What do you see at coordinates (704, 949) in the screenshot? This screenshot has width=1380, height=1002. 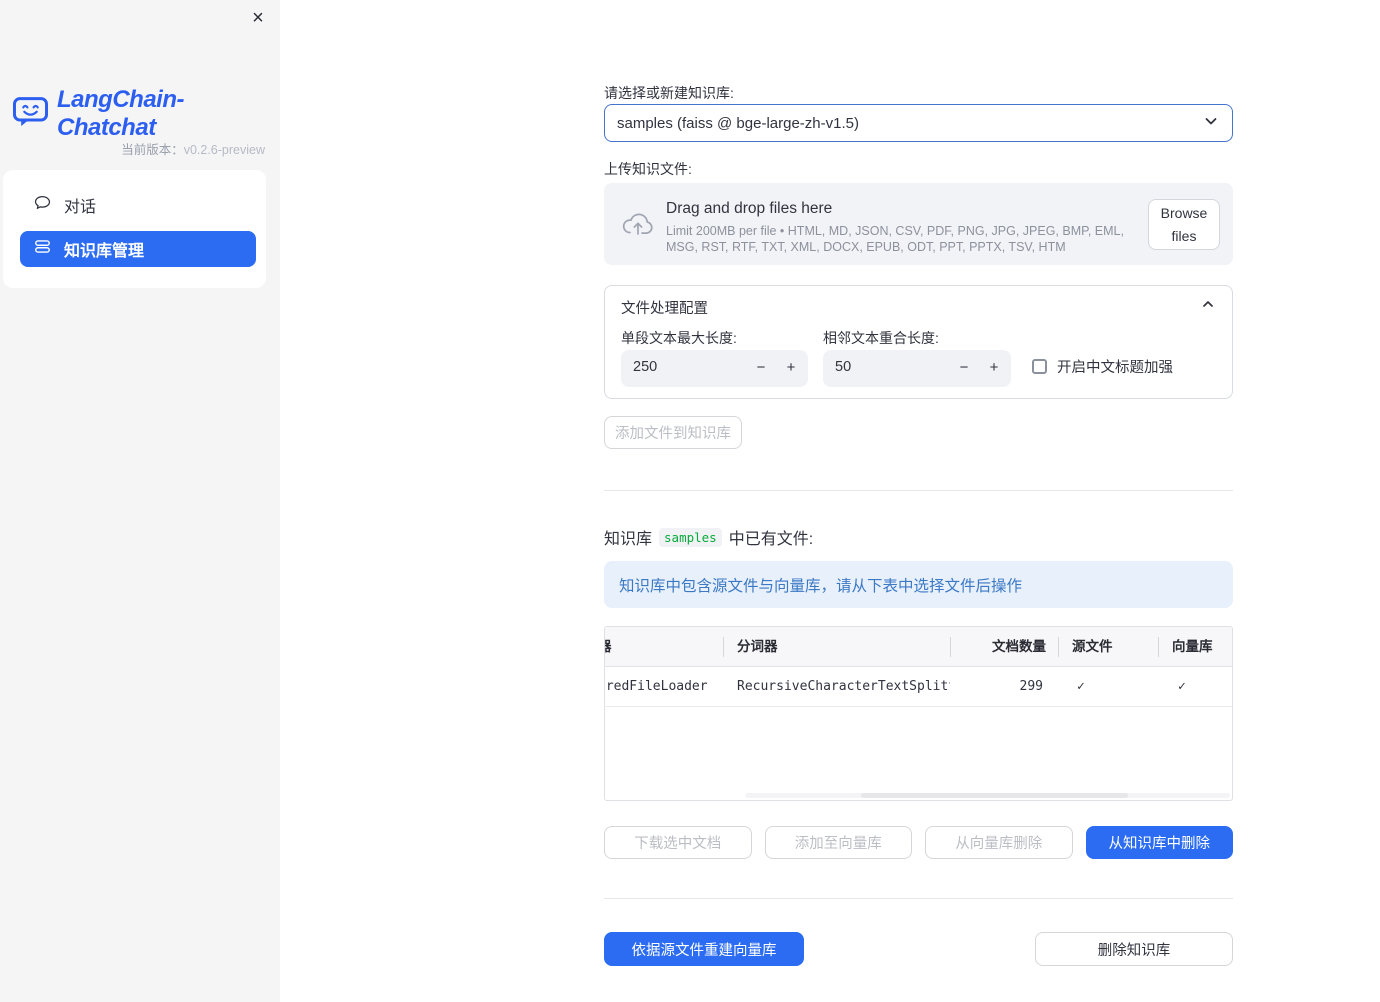 I see `rebuild-vectorstore-button: 依据源文件重建向量库` at bounding box center [704, 949].